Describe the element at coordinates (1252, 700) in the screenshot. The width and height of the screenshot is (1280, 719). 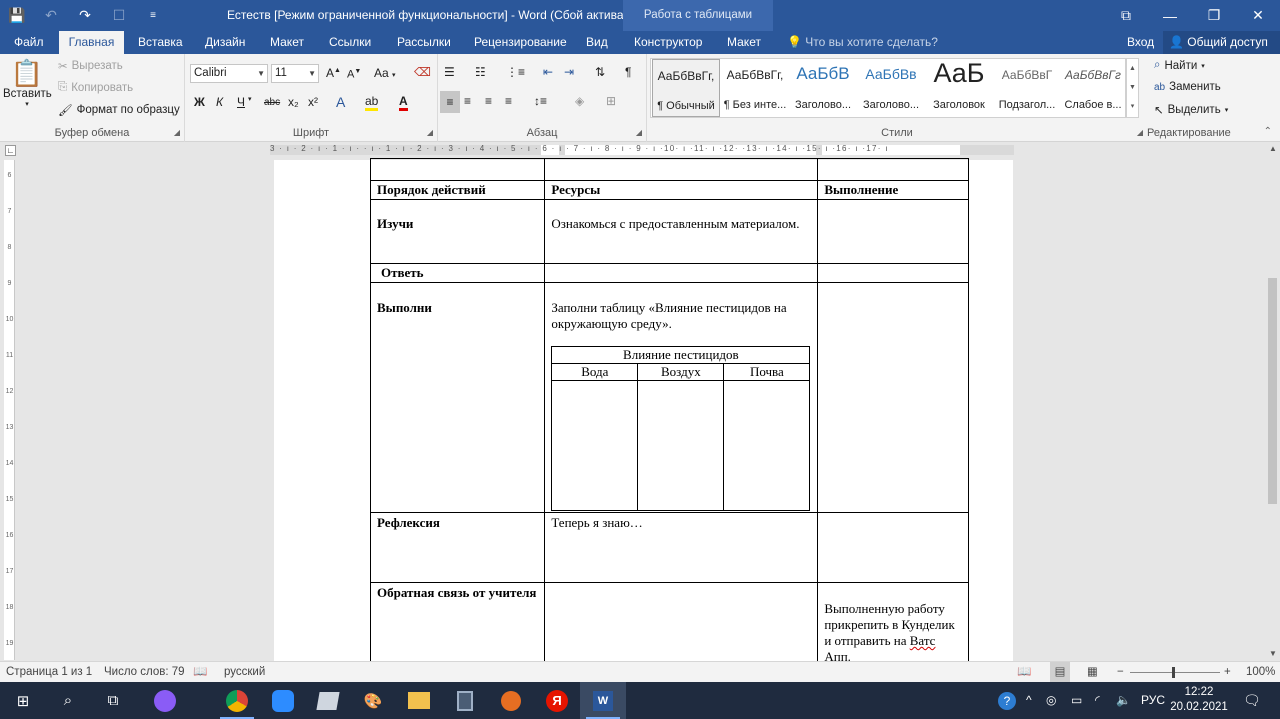
I see `notifications-icon: 🗨` at that location.